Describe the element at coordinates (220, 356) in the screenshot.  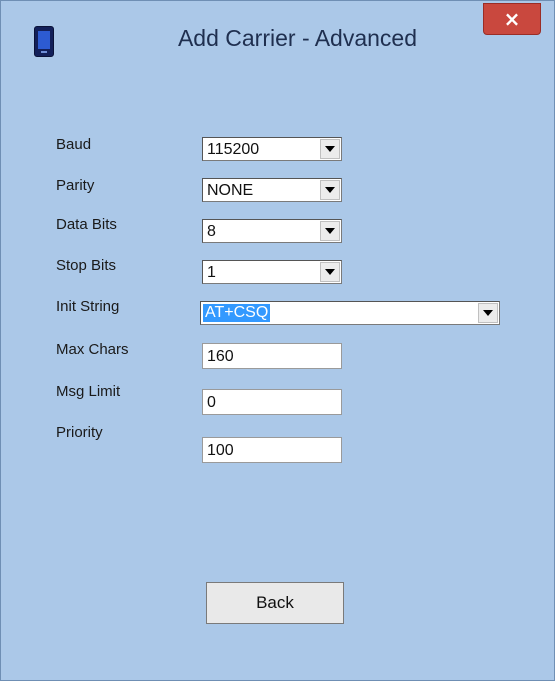
I see `max-chars-value: 160` at that location.